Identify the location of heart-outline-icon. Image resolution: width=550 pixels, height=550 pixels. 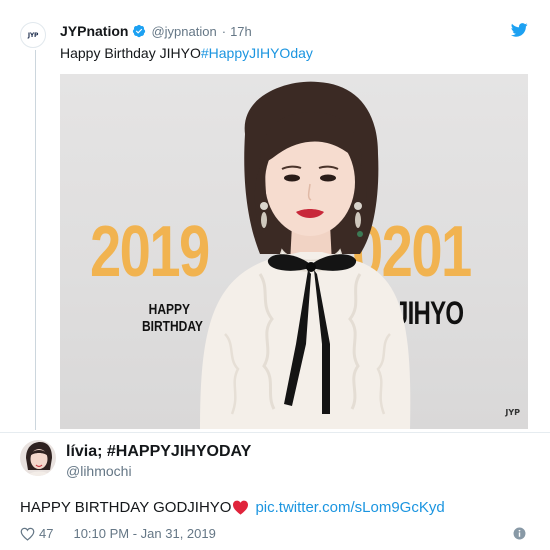
(27, 534).